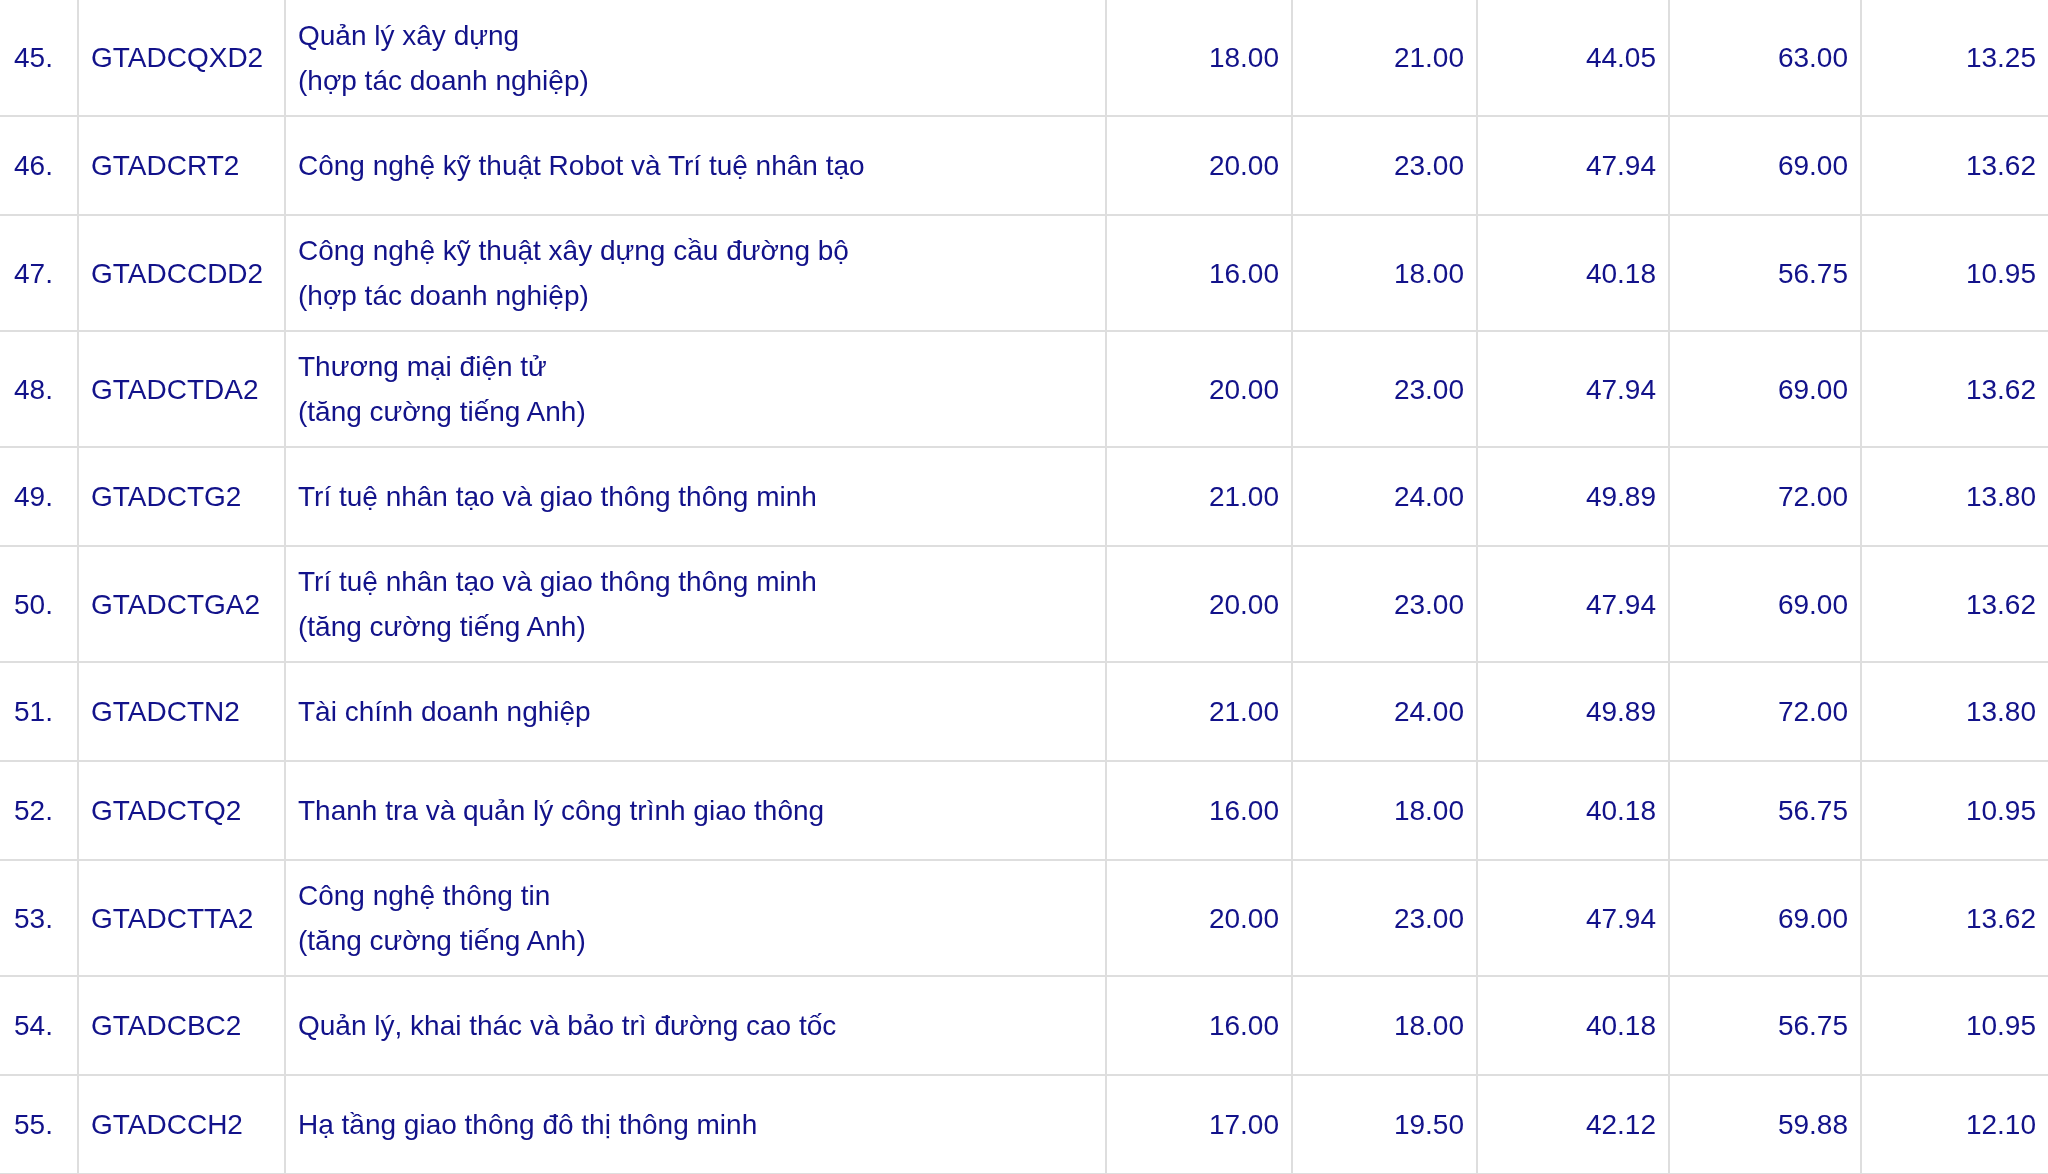  I want to click on row-number: 45., so click(39, 58).